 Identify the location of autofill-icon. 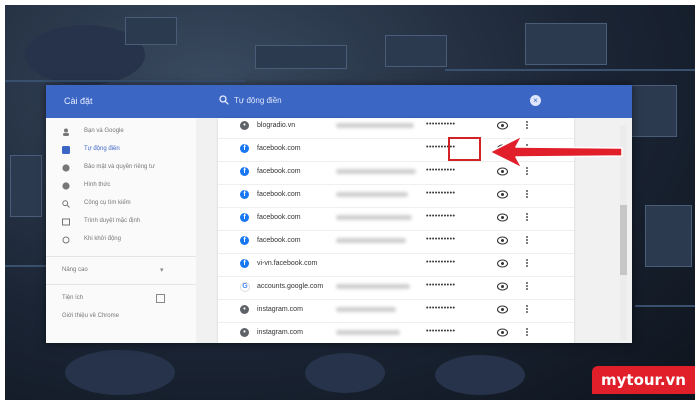
(66, 150).